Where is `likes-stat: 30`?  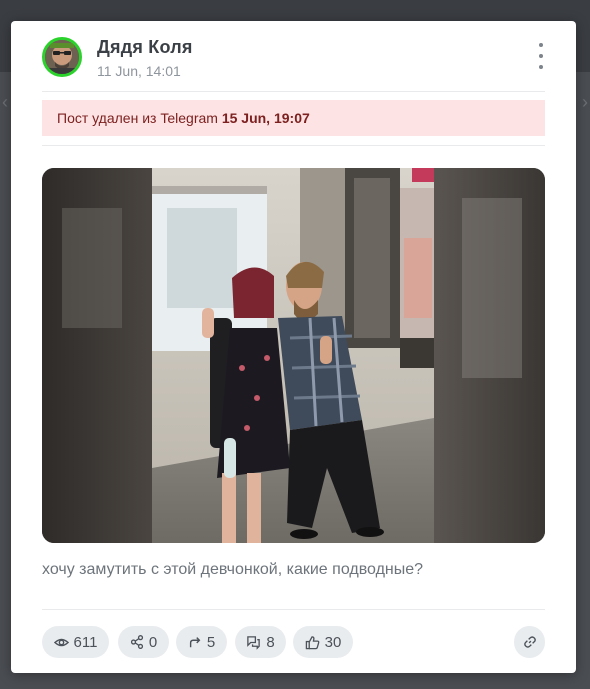 likes-stat: 30 is located at coordinates (323, 642).